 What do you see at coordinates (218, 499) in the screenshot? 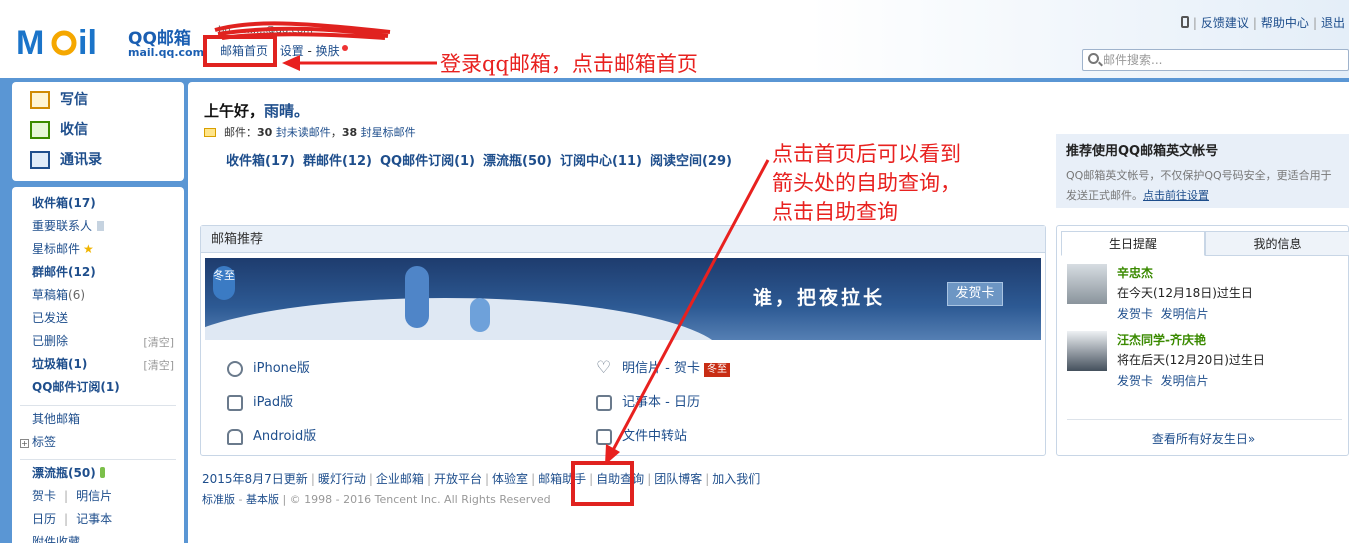
I see `standard-version-link: 标准版` at bounding box center [218, 499].